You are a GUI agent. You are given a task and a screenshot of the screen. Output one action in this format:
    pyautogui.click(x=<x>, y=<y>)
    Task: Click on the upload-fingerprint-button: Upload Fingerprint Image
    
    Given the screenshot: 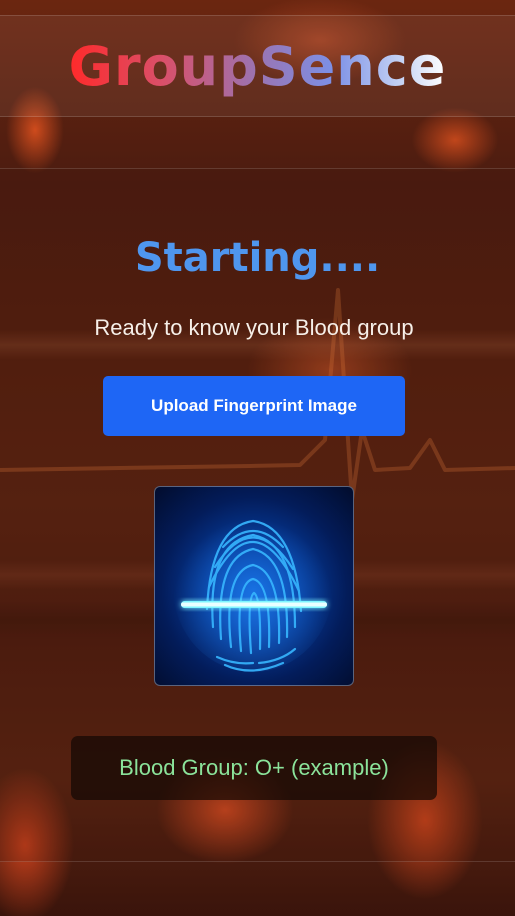 What is the action you would take?
    pyautogui.click(x=254, y=406)
    